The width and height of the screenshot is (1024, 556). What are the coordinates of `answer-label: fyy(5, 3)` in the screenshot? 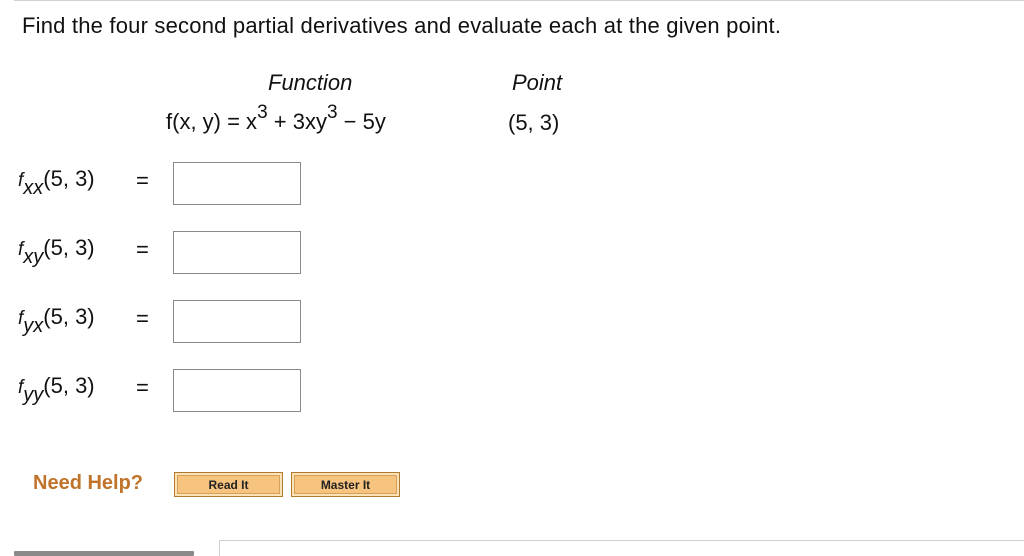 It's located at (56, 389).